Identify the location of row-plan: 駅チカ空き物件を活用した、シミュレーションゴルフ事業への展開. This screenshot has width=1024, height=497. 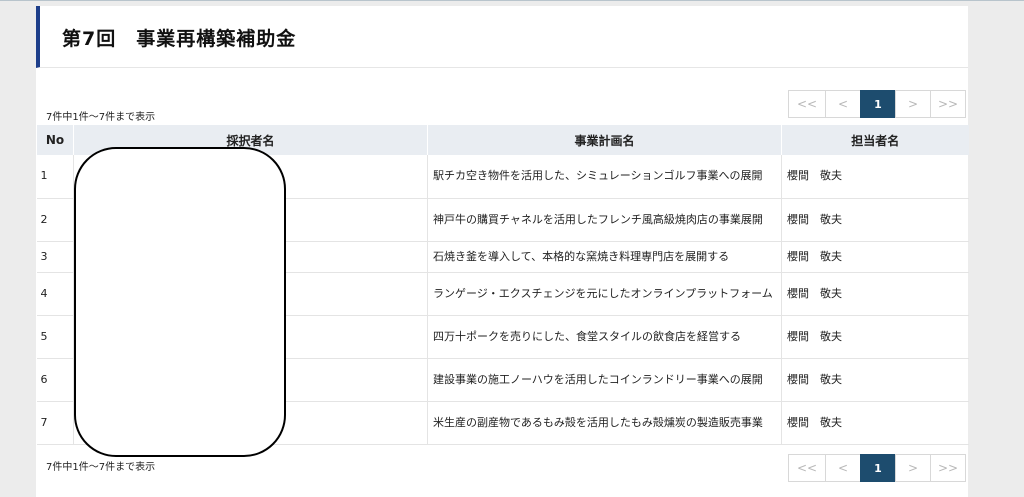
(604, 177).